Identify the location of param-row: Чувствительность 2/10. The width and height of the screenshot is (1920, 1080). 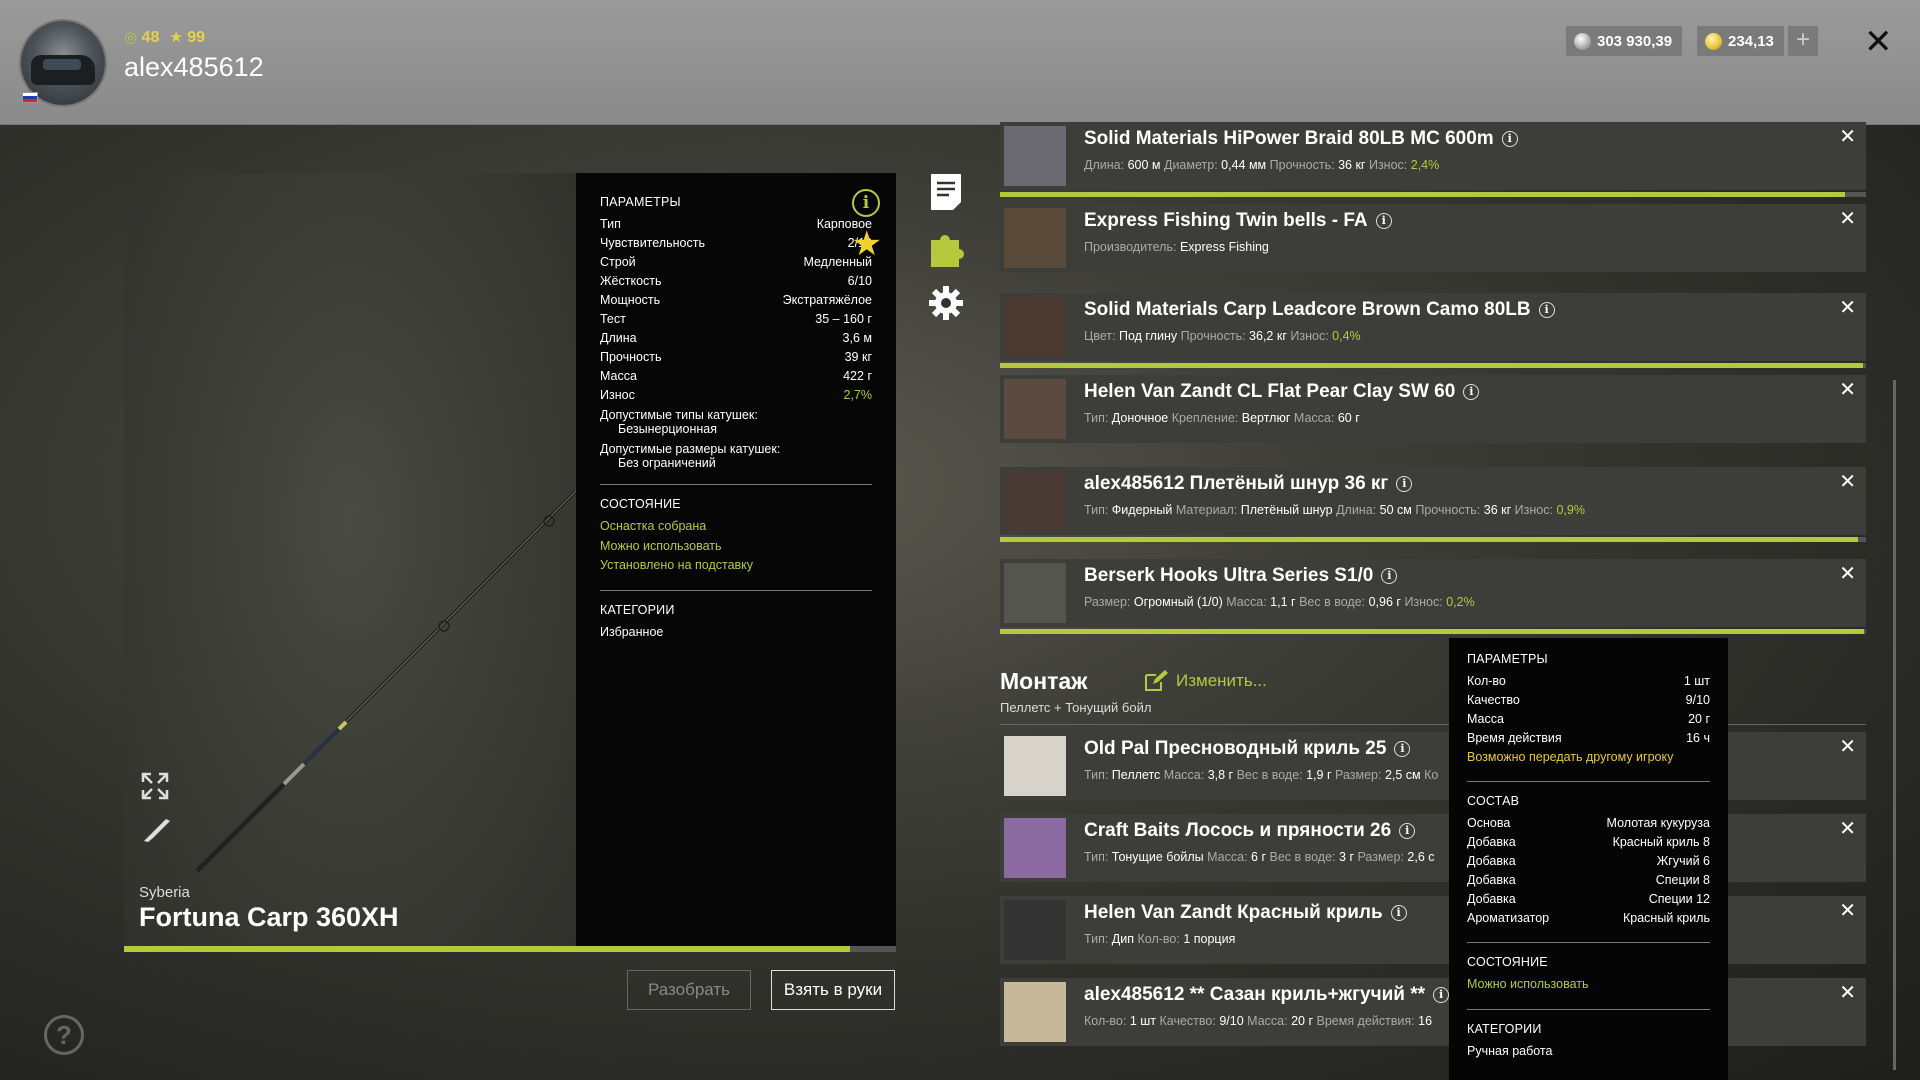
(736, 243).